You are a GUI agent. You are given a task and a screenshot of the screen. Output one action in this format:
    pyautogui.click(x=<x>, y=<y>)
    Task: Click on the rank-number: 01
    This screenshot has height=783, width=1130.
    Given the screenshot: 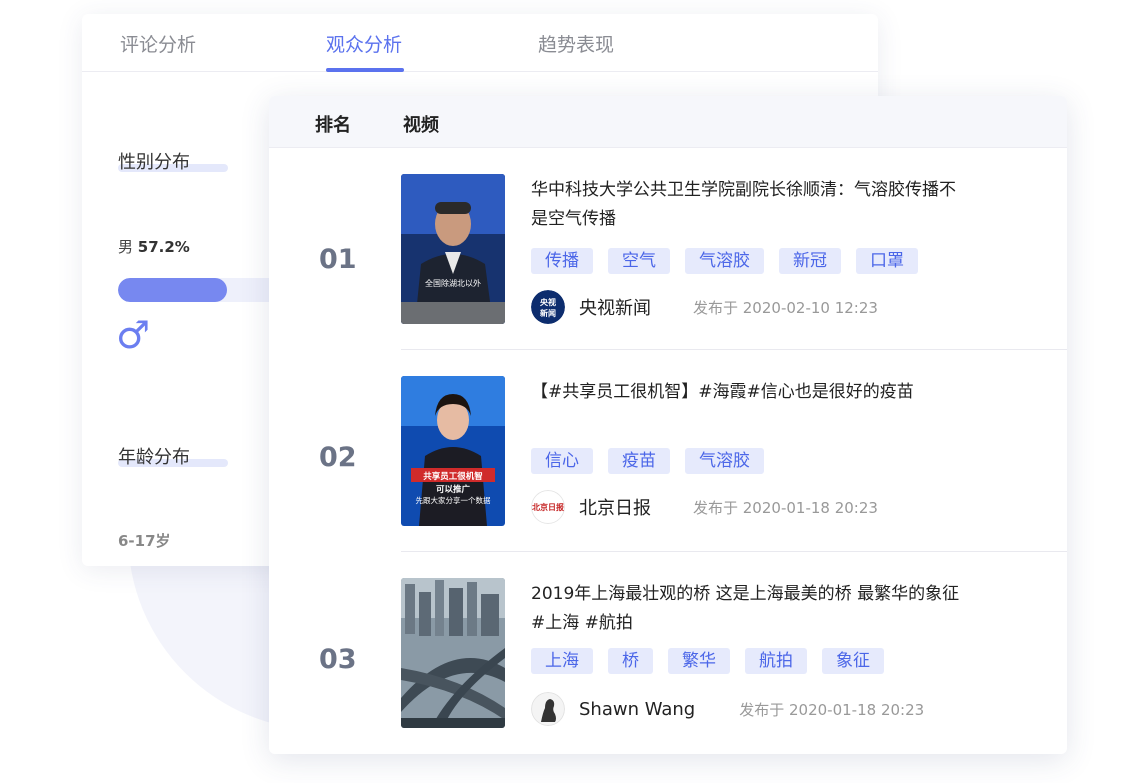 What is the action you would take?
    pyautogui.click(x=338, y=259)
    